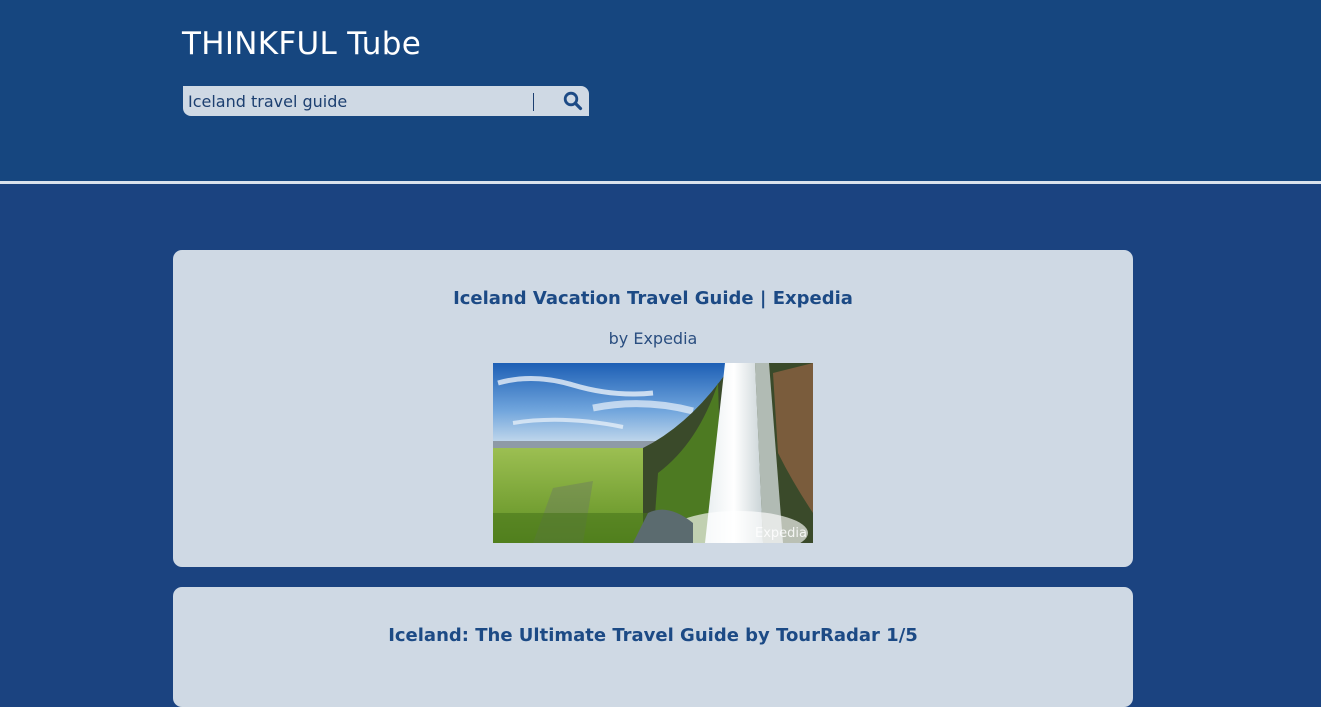 This screenshot has height=707, width=1321. I want to click on header-divider, so click(660, 182).